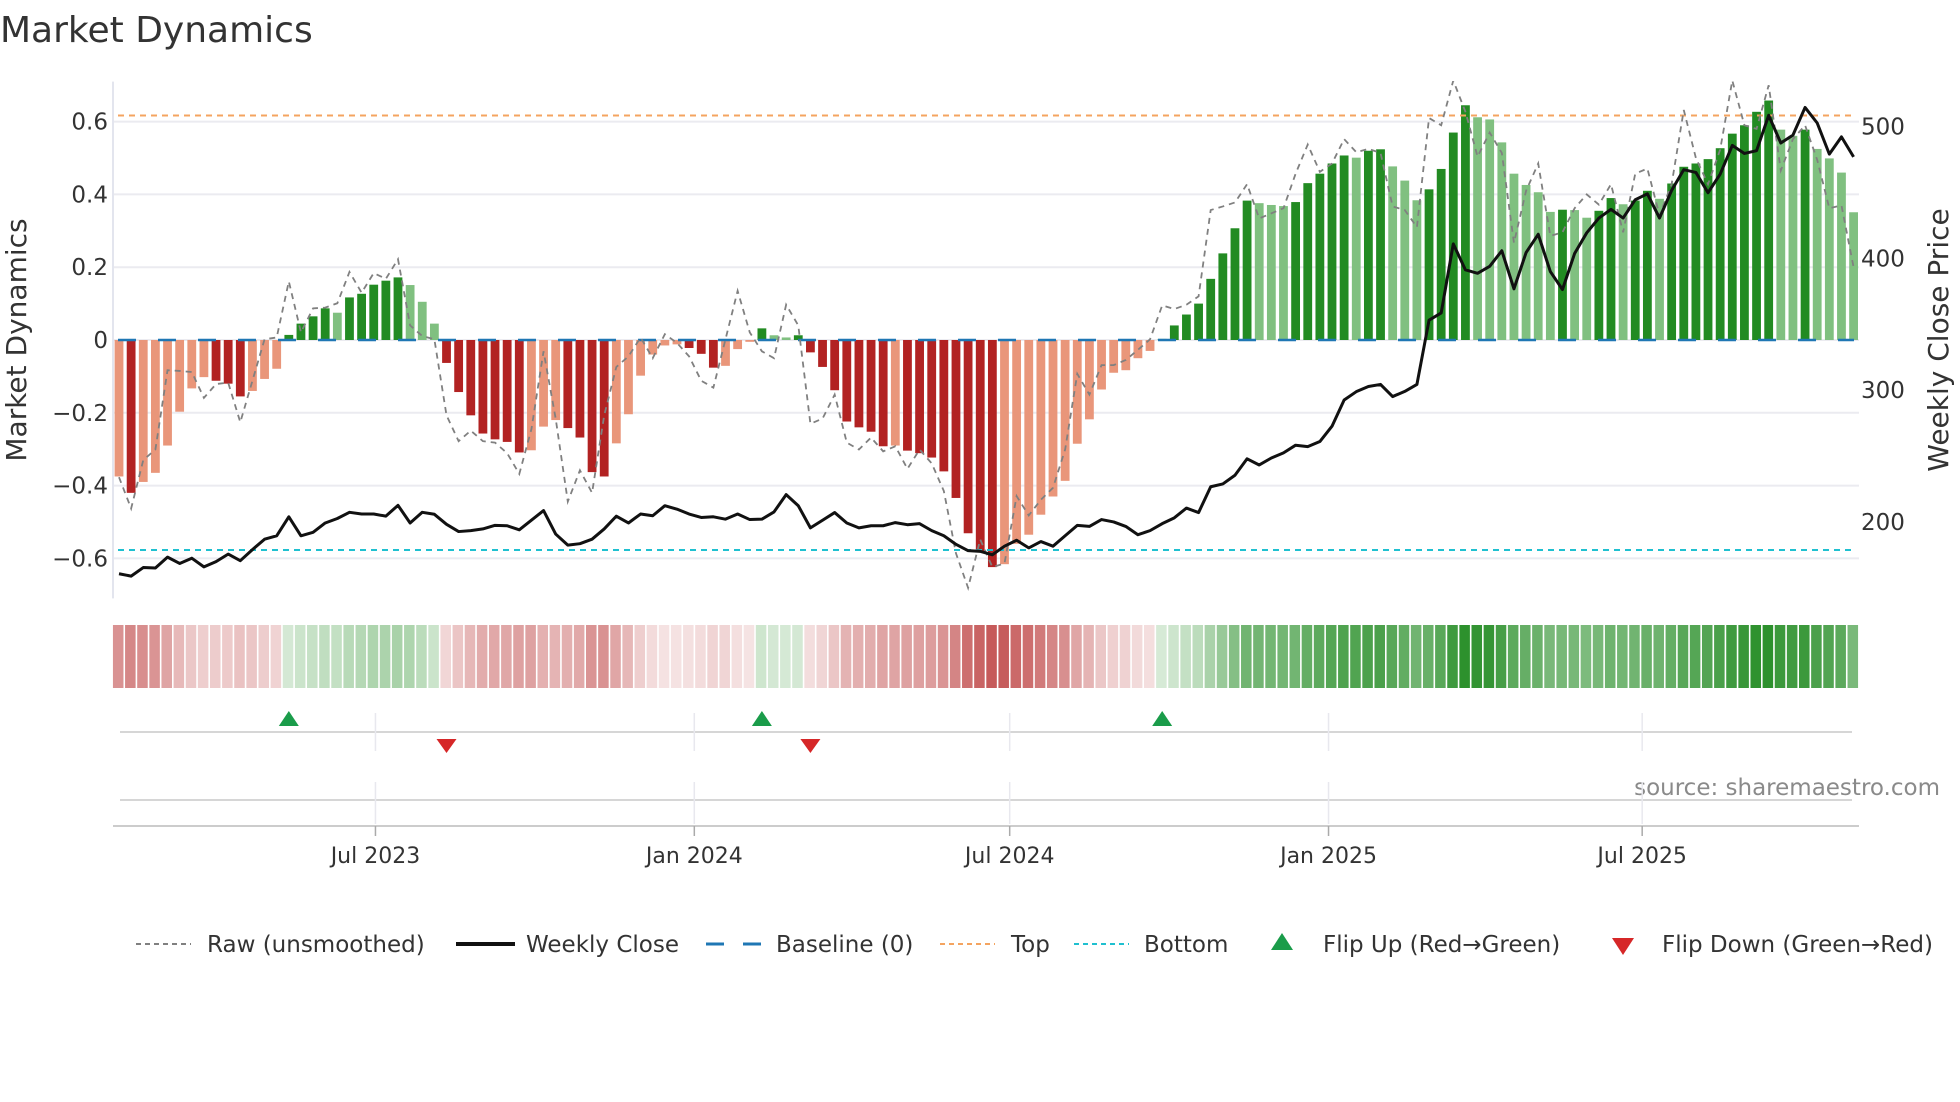 This screenshot has height=1102, width=1960. What do you see at coordinates (986, 847) in the screenshot?
I see `x-axis: Jul 2023 Jan 2024 Jul 2024 Jan 2025 Jul 2025` at bounding box center [986, 847].